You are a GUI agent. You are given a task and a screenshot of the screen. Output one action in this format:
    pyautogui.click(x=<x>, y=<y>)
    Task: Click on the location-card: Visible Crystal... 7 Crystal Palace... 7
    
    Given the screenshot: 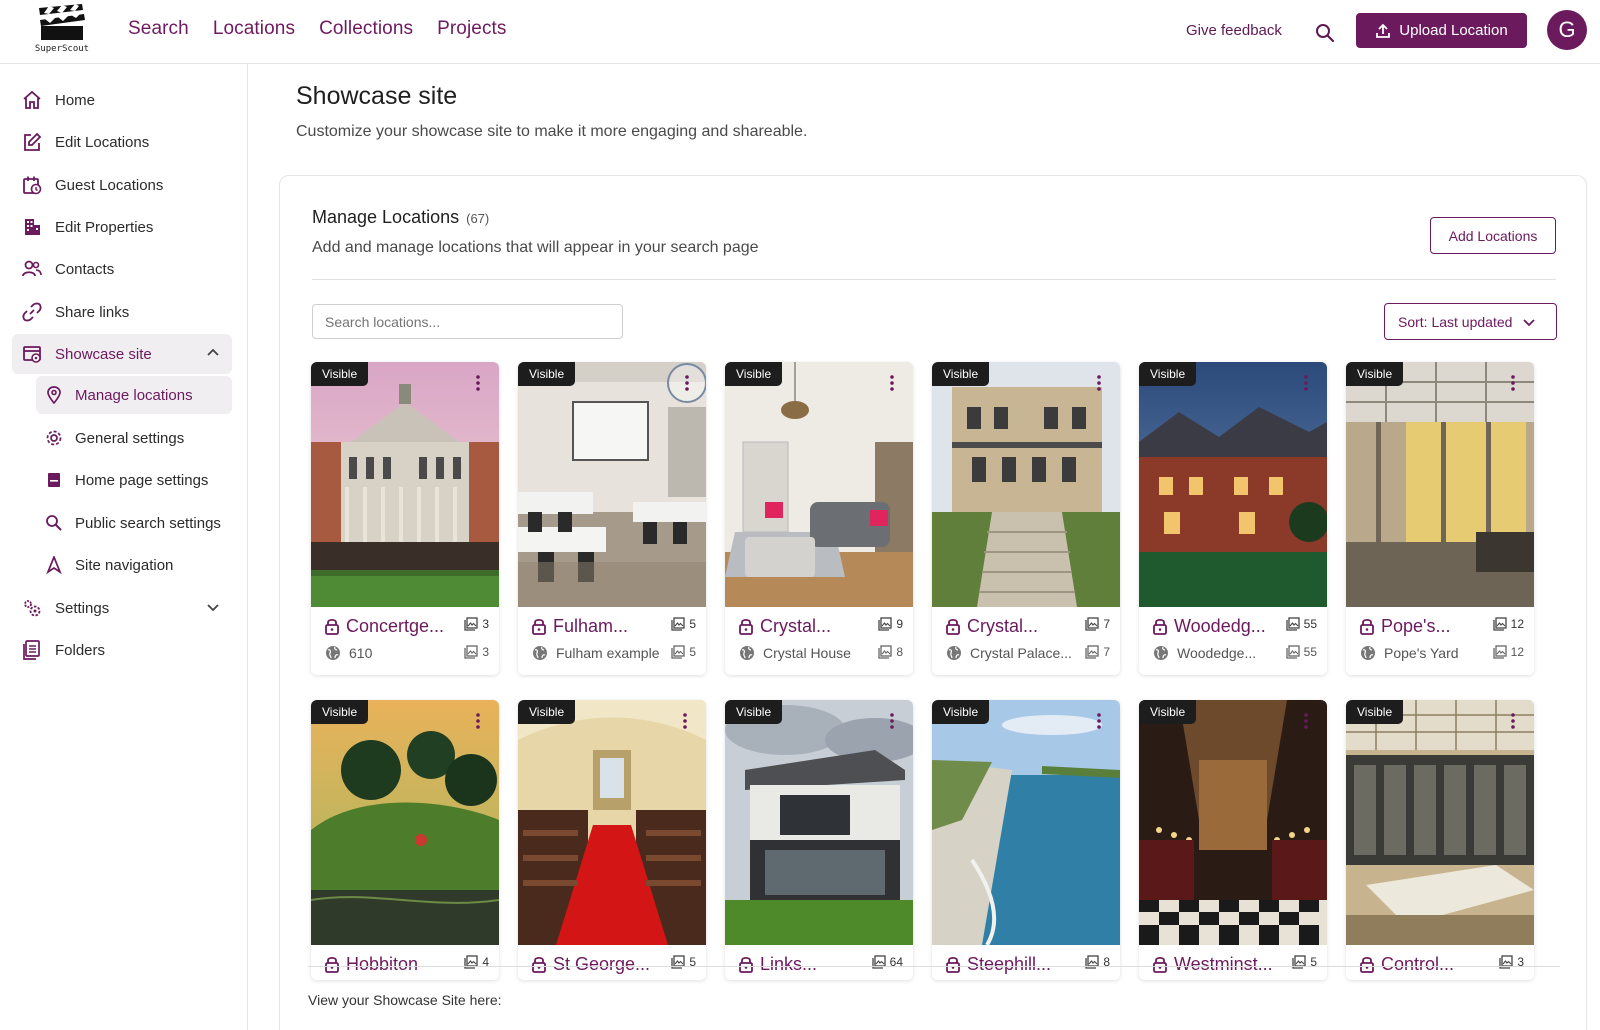 What is the action you would take?
    pyautogui.click(x=1026, y=518)
    